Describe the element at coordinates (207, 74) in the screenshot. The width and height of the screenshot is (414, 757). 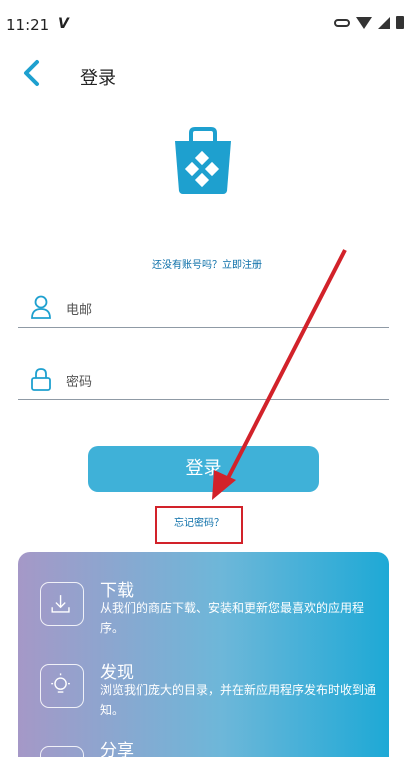
I see `app-header: 登录` at that location.